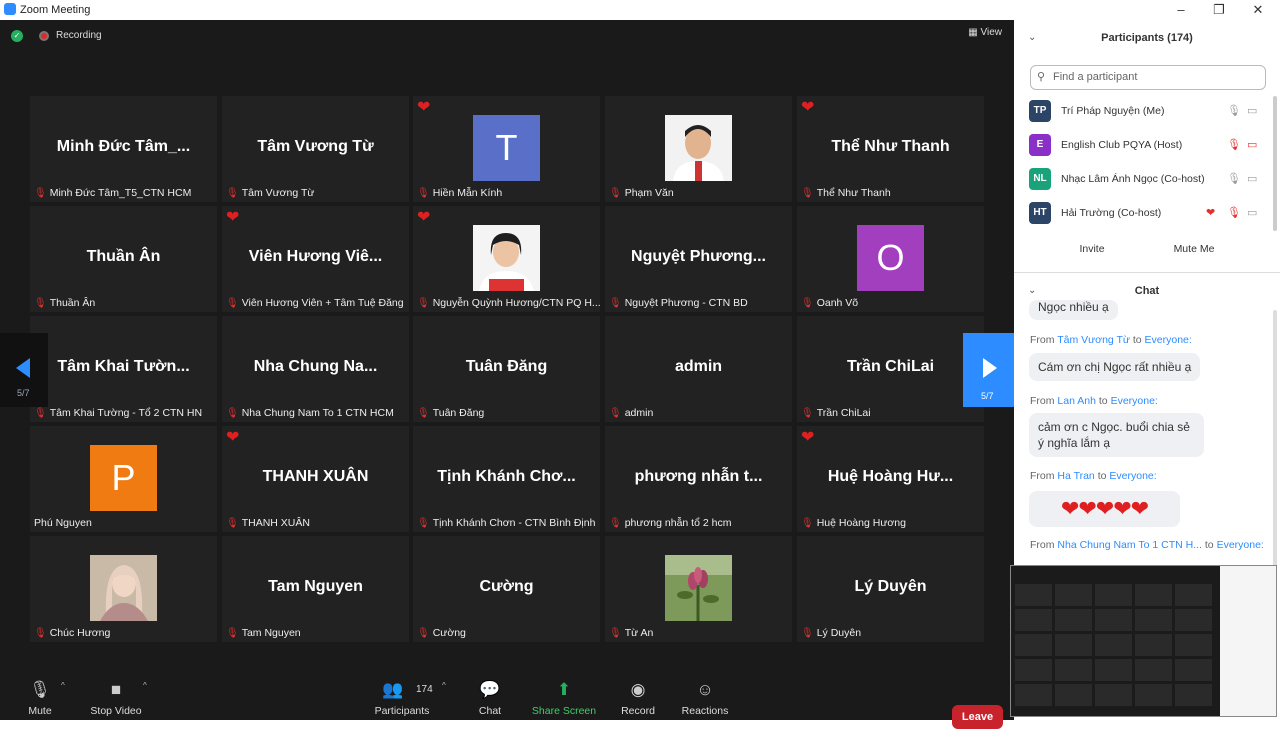  I want to click on participant-tile: Tam Nguyen 🎙 Tam Nguyen, so click(315, 589).